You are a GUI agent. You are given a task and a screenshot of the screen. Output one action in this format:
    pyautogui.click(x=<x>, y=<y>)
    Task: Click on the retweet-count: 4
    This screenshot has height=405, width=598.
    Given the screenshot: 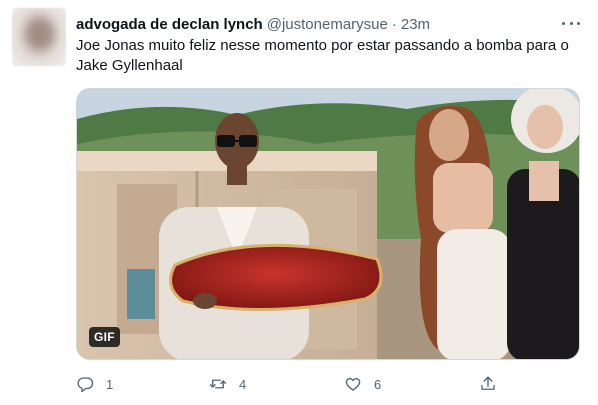 What is the action you would take?
    pyautogui.click(x=243, y=384)
    